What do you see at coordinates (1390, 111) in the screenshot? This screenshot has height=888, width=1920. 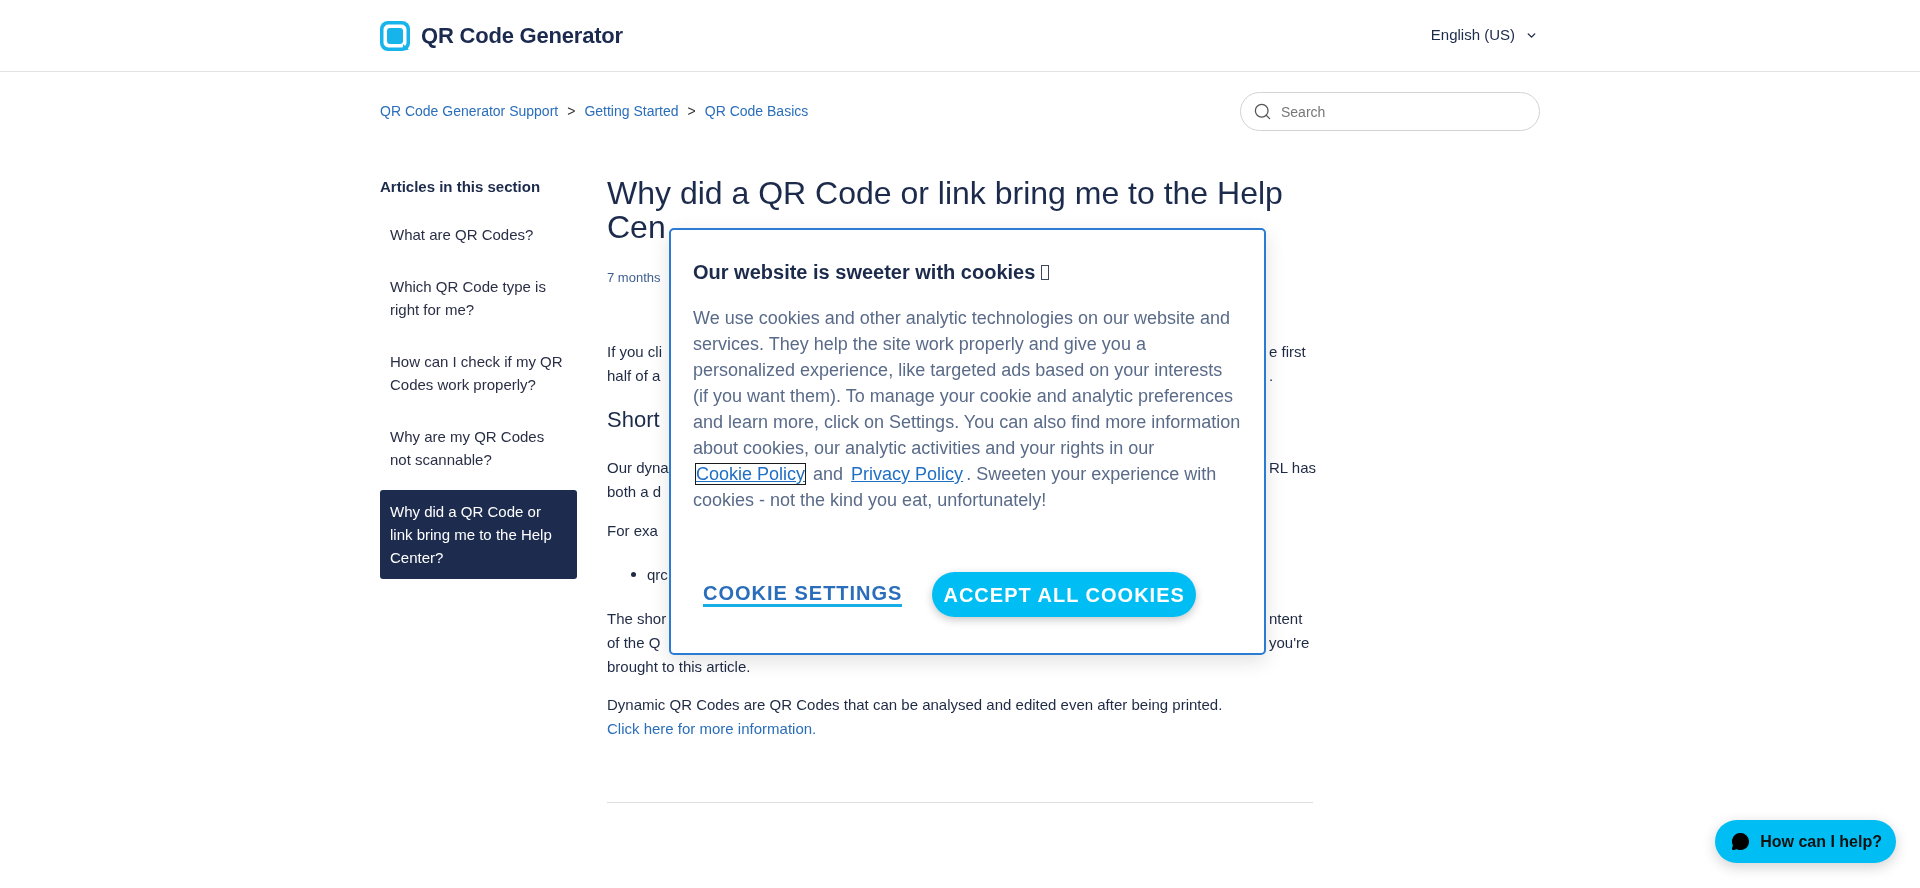 I see `search-field: Search` at bounding box center [1390, 111].